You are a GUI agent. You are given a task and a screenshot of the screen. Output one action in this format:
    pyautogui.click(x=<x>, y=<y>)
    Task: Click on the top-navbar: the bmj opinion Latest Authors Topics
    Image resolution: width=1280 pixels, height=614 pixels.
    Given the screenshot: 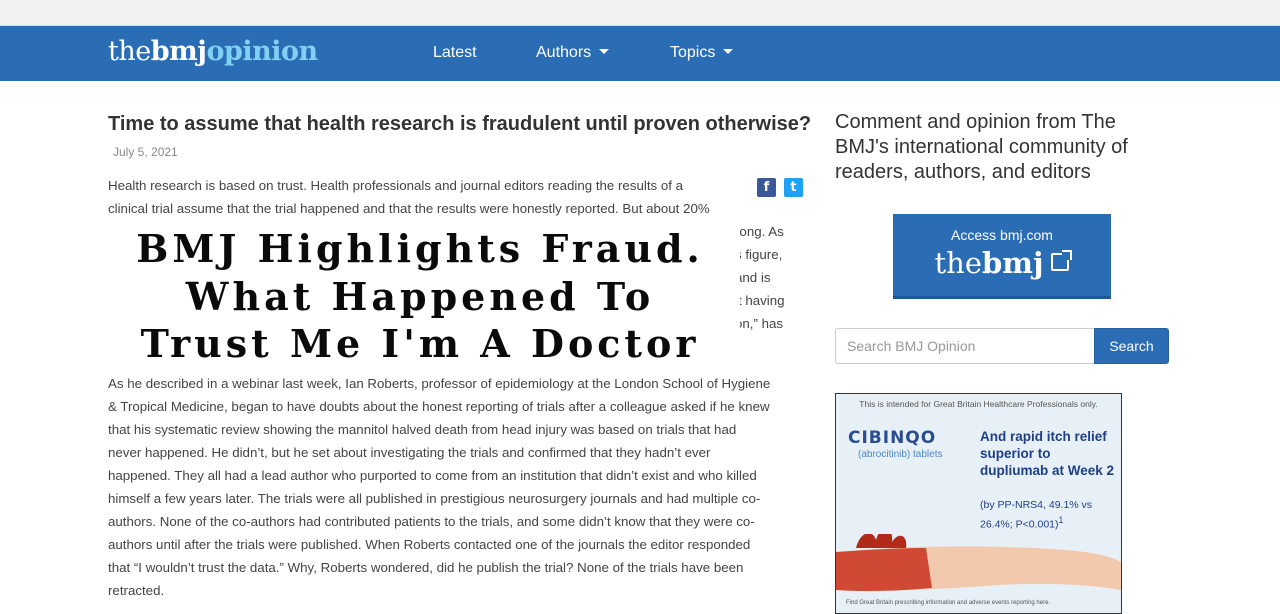 What is the action you would take?
    pyautogui.click(x=640, y=53)
    